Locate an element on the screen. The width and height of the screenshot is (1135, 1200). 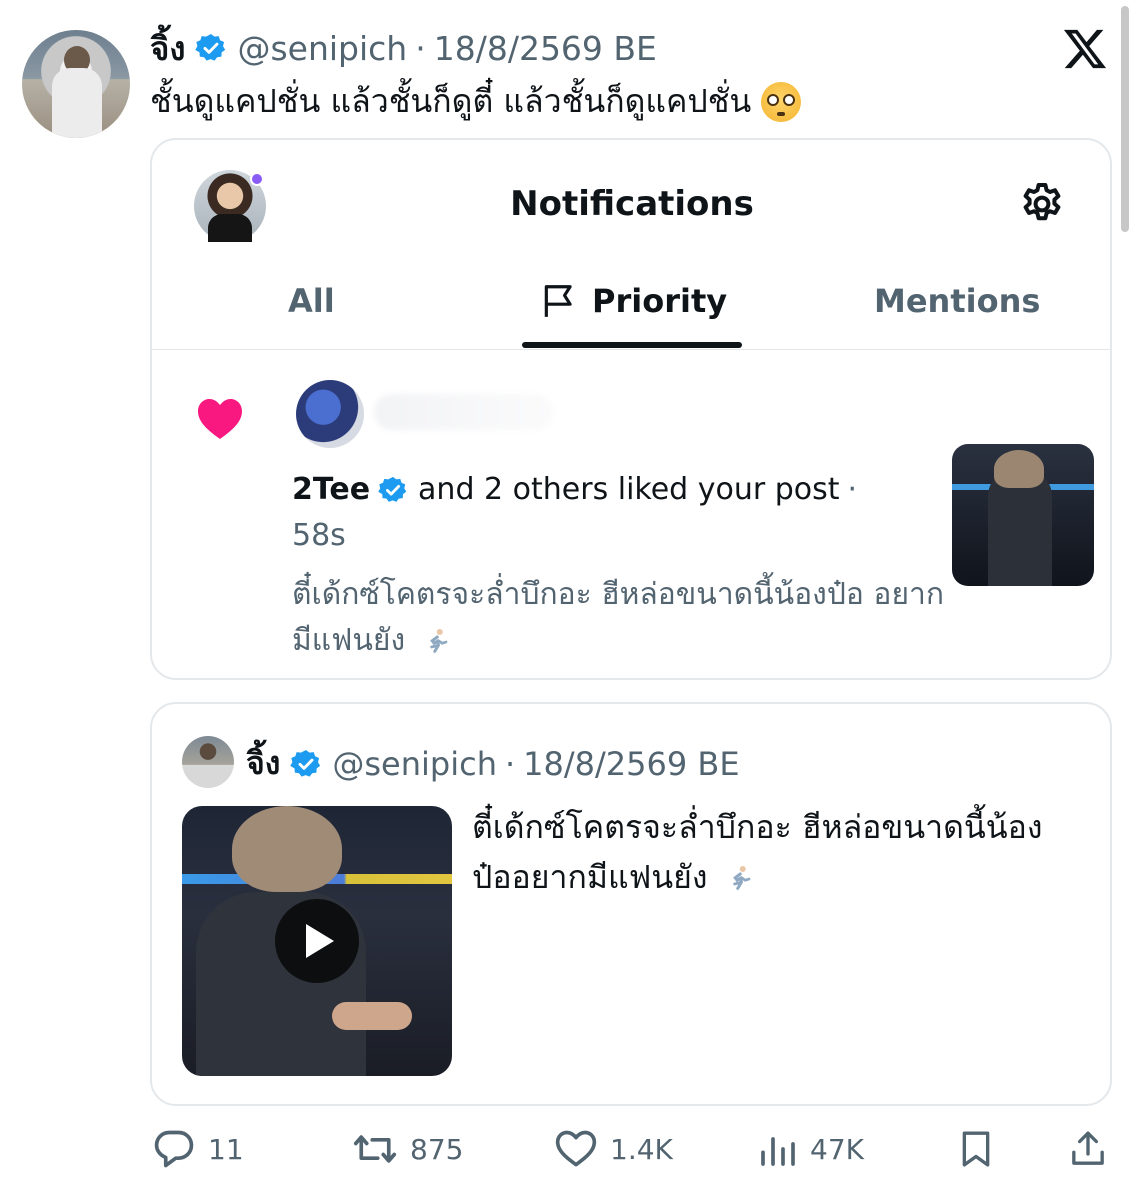
post-thumbnail is located at coordinates (1023, 515).